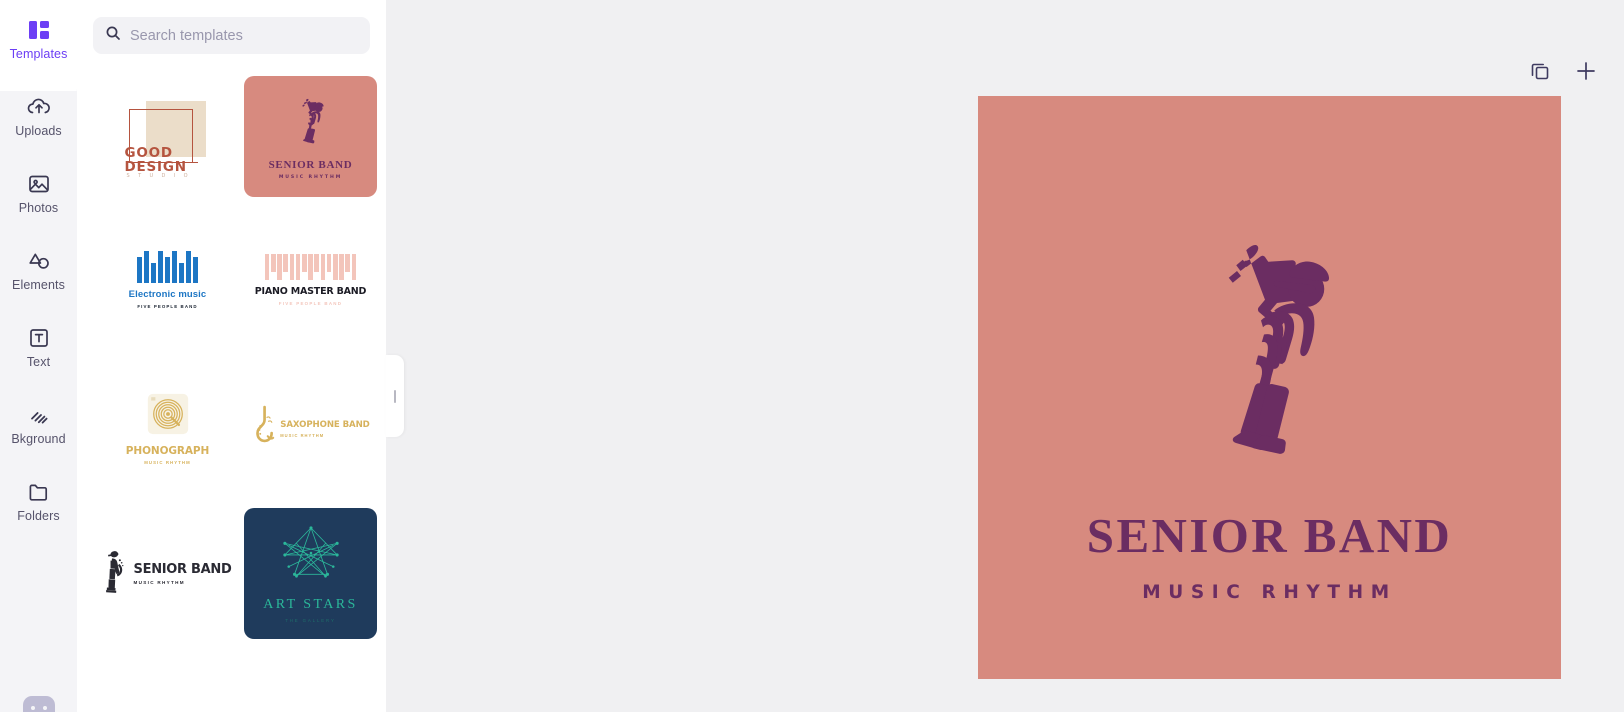  Describe the element at coordinates (263, 428) in the screenshot. I see `saxophone-icon` at that location.